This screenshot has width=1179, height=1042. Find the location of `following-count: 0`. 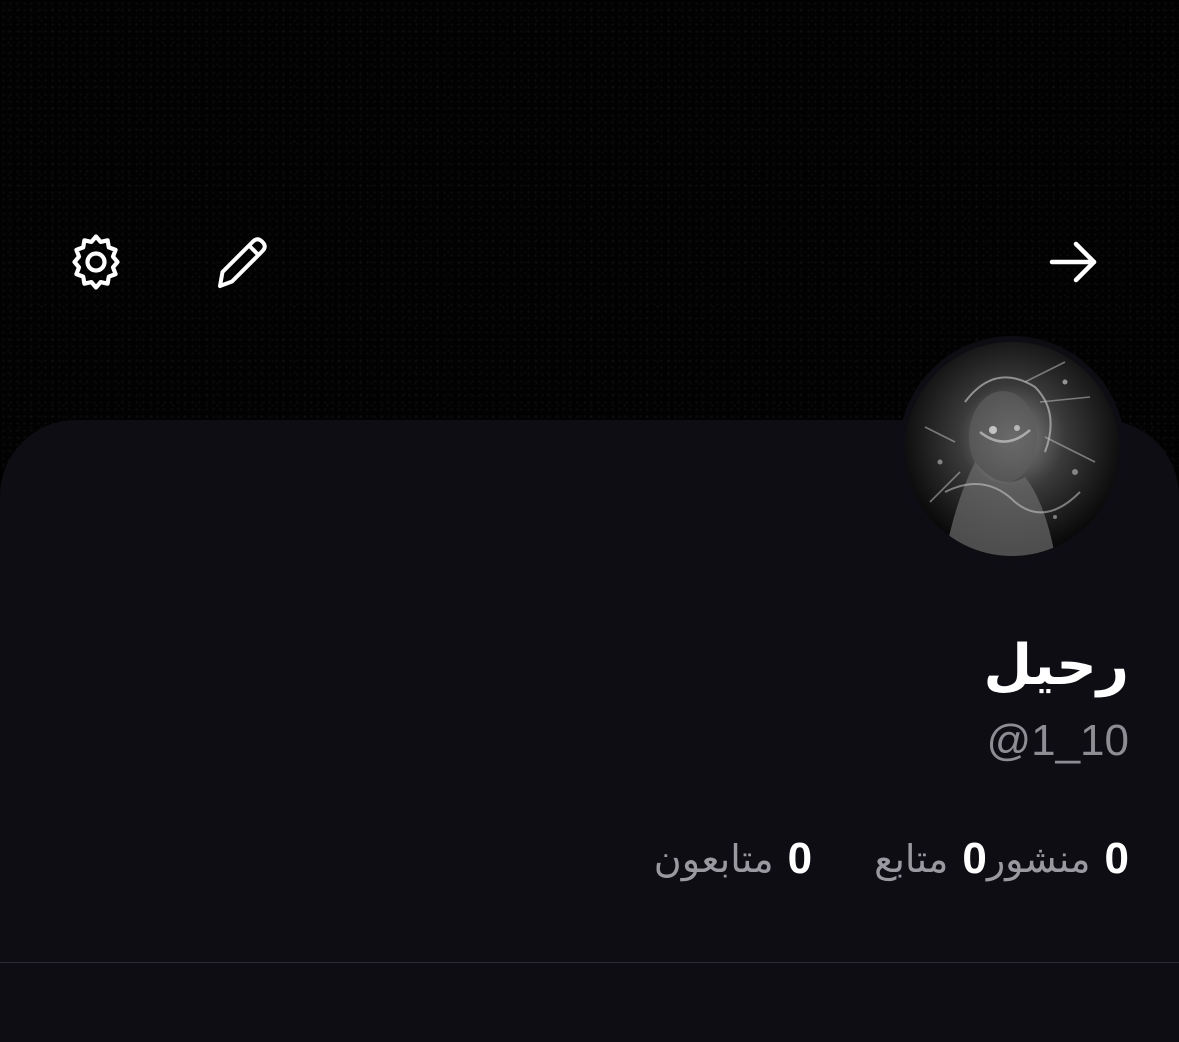

following-count: 0 is located at coordinates (974, 858).